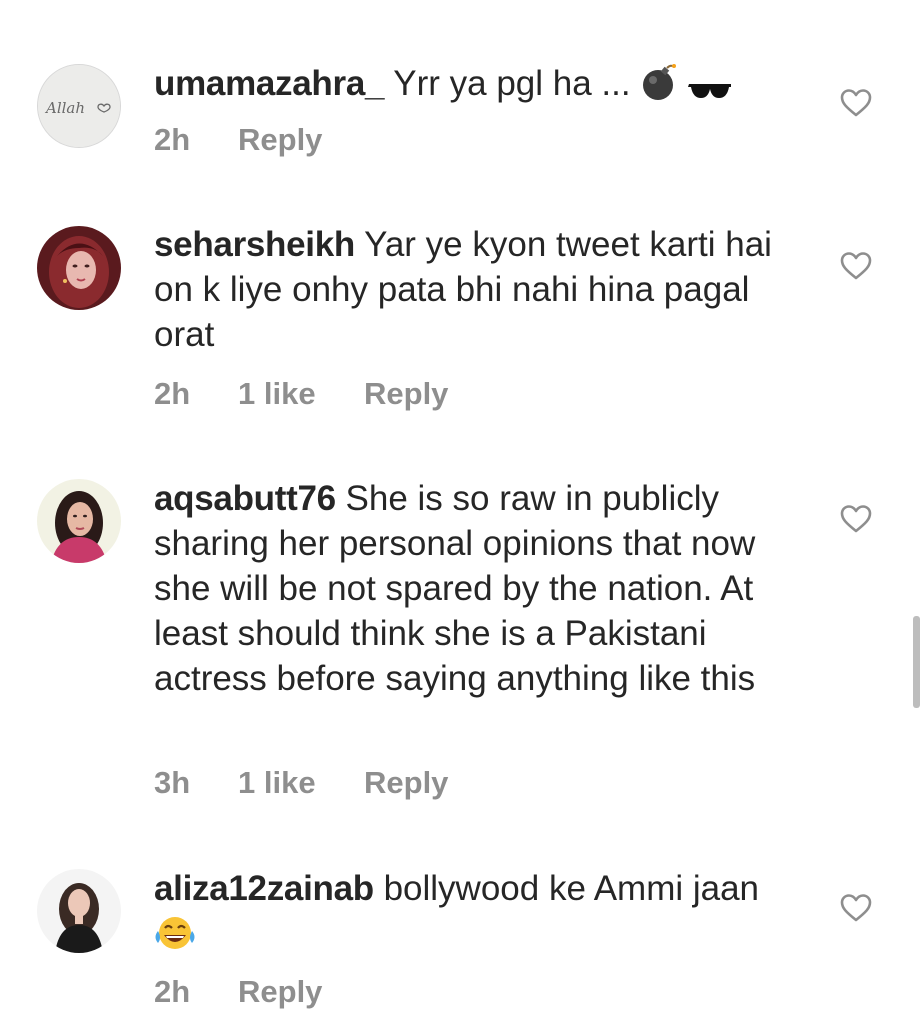 The image size is (922, 1024). Describe the element at coordinates (254, 244) in the screenshot. I see `comment-username: seharsheikh` at that location.